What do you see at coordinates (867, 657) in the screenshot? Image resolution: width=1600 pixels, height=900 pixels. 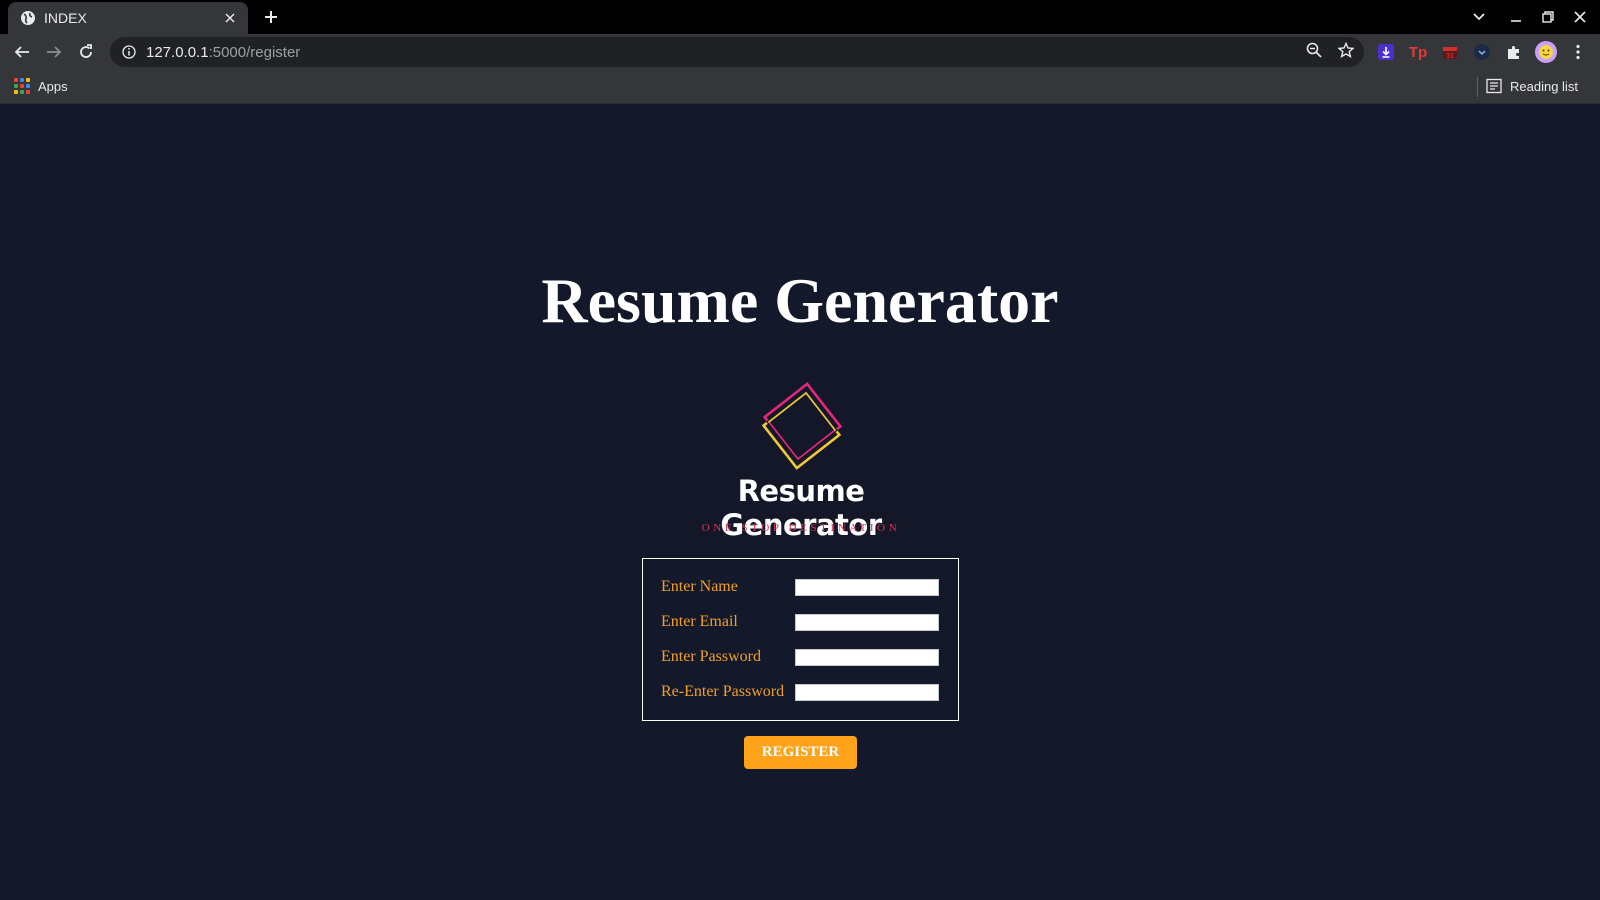 I see `password-input` at bounding box center [867, 657].